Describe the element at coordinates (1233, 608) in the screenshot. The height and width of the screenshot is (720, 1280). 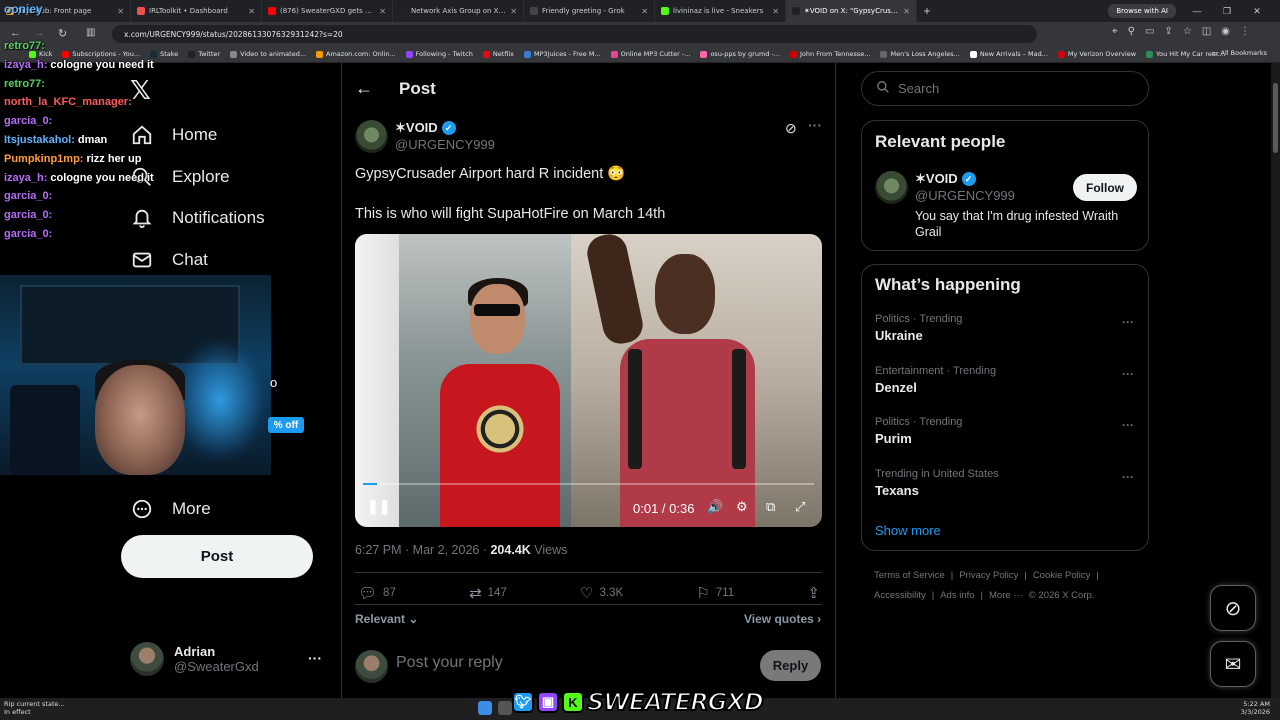
I see `grok-float-button: ⊘` at that location.